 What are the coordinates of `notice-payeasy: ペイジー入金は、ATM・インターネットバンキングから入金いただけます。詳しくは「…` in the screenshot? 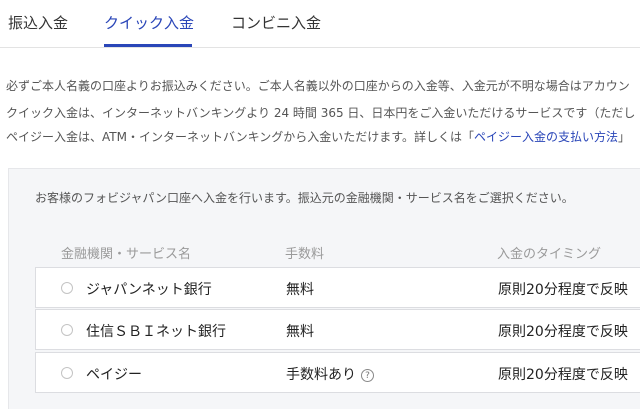 It's located at (318, 136).